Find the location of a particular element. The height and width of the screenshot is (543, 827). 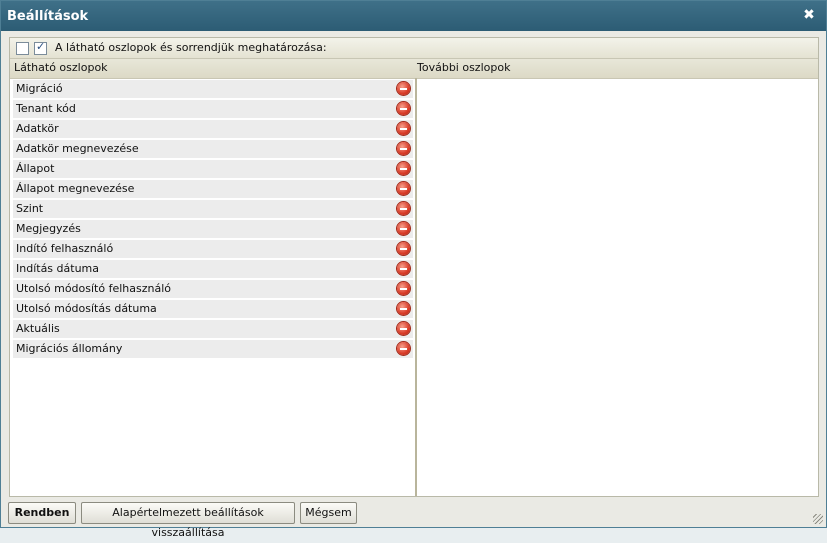

list-item-label: Tenant kód is located at coordinates (46, 108).